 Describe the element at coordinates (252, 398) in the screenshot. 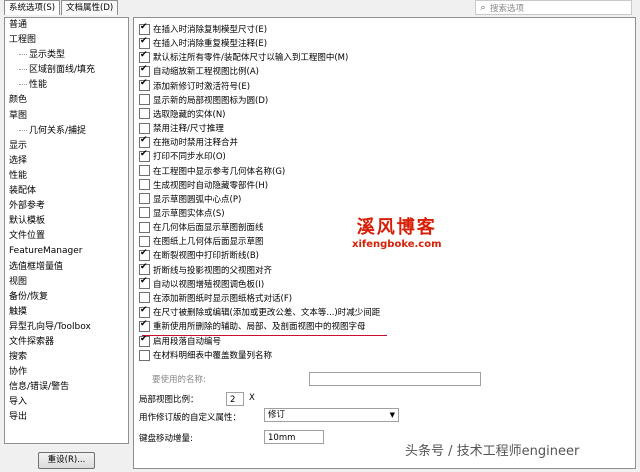

I see `detail-scale-unit: X` at that location.